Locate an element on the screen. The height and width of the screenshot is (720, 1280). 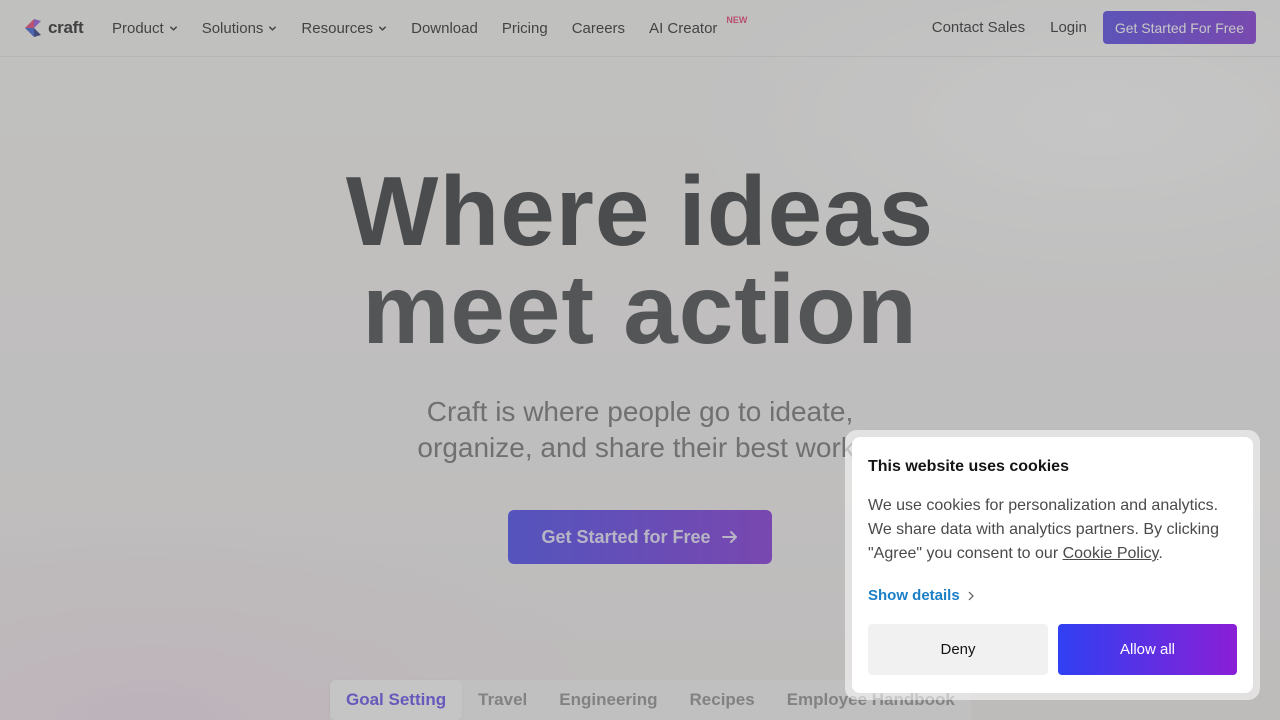
deny-button: Deny is located at coordinates (958, 649).